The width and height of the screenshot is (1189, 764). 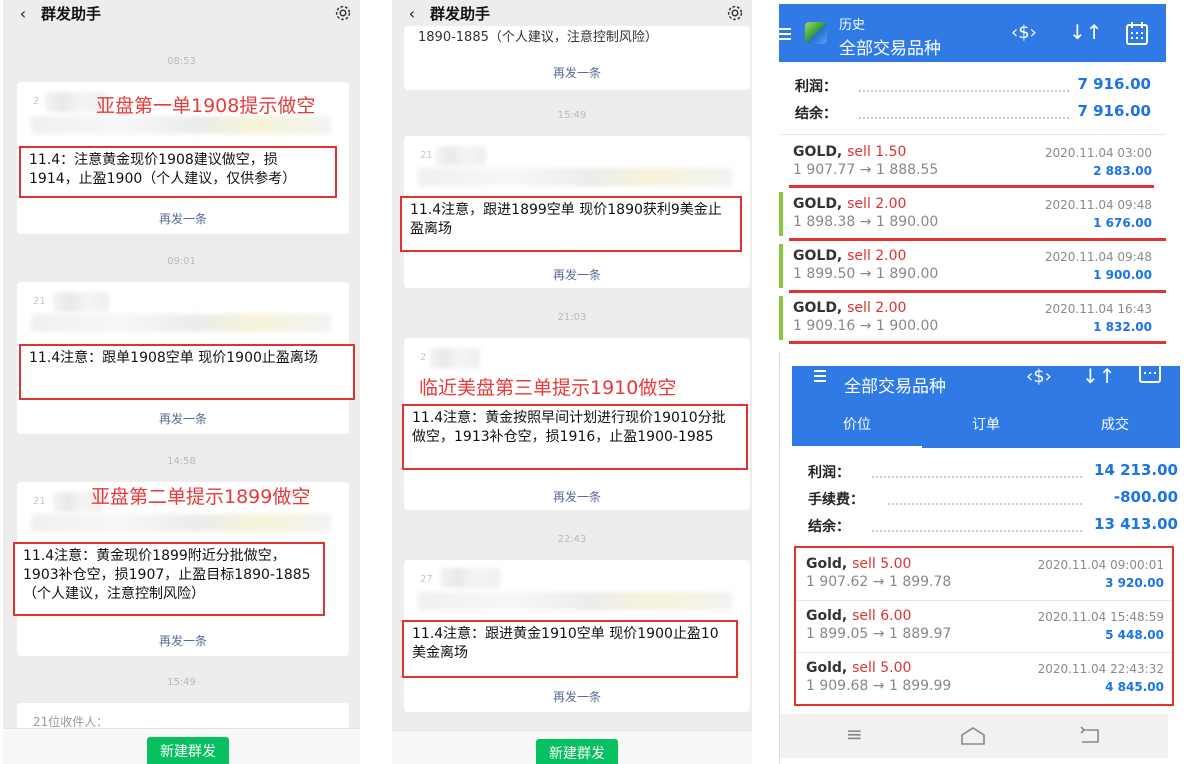 What do you see at coordinates (1114, 84) in the screenshot?
I see `profit-value: 7 916.00` at bounding box center [1114, 84].